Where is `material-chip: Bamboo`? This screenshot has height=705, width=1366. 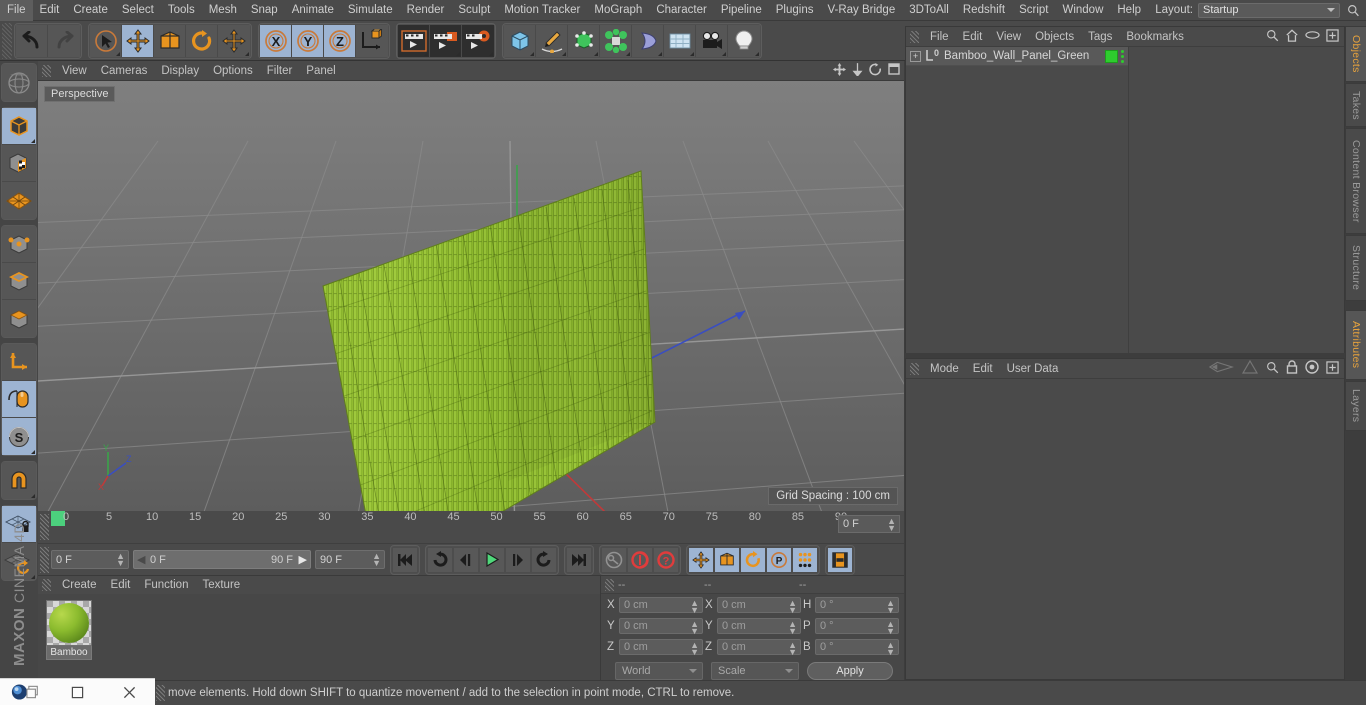
material-chip: Bamboo is located at coordinates (69, 630).